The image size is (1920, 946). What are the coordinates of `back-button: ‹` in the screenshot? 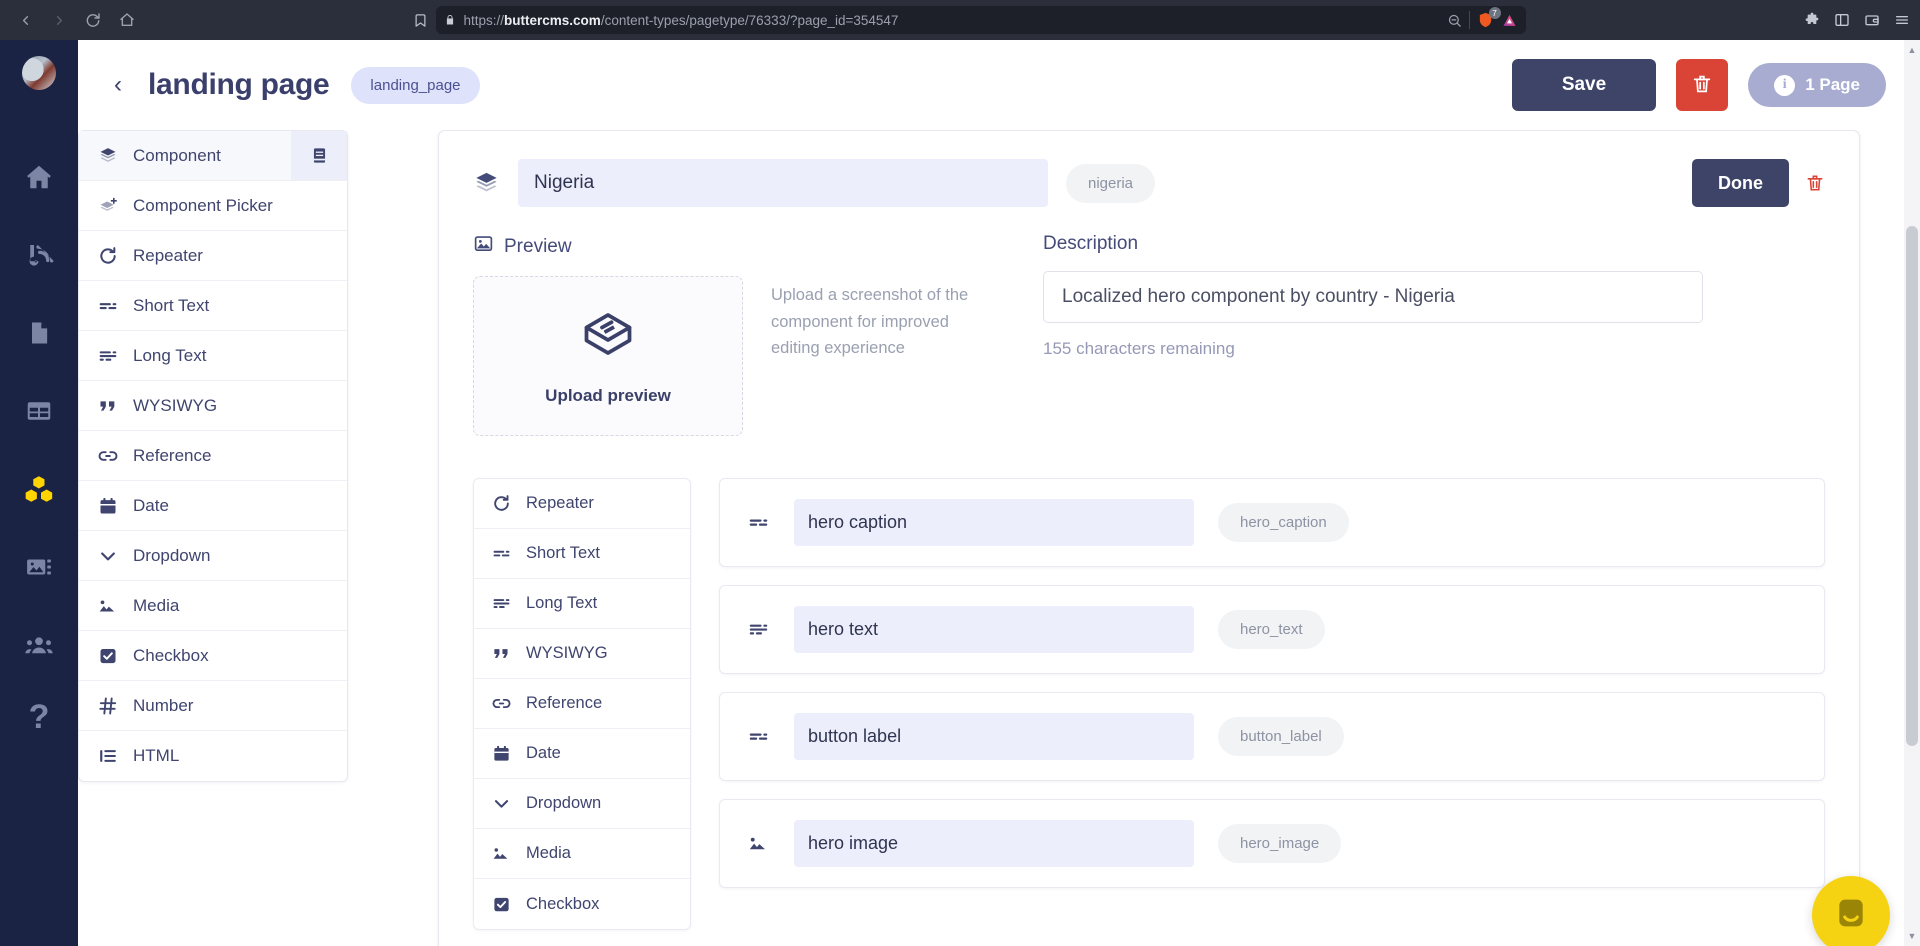 It's located at (118, 85).